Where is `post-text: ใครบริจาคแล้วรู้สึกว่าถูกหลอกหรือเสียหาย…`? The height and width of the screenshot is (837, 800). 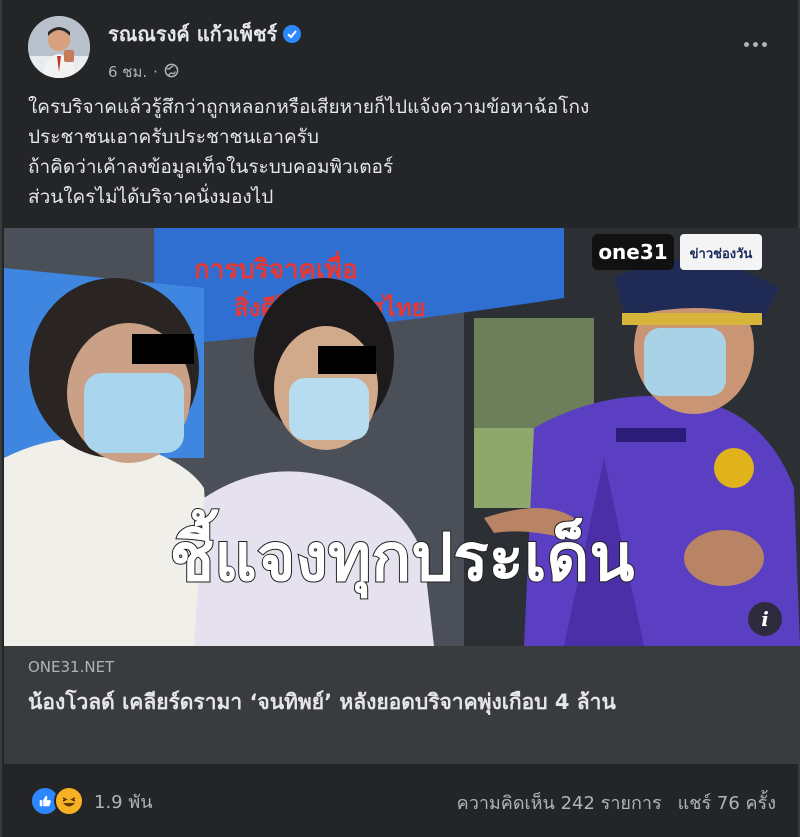 post-text: ใครบริจาคแล้วรู้สึกว่าถูกหลอกหรือเสียหาย… is located at coordinates (403, 152).